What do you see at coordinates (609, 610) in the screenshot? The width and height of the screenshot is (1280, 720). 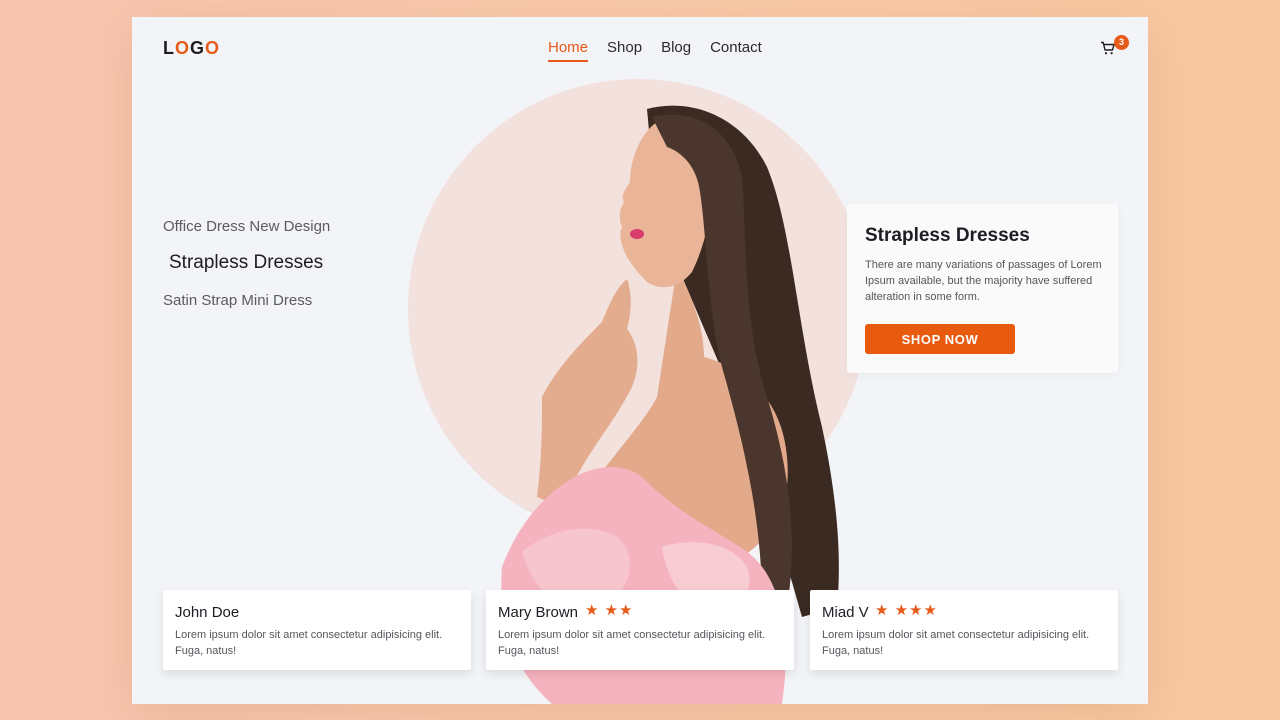 I see `star-icon: ★ ★★` at bounding box center [609, 610].